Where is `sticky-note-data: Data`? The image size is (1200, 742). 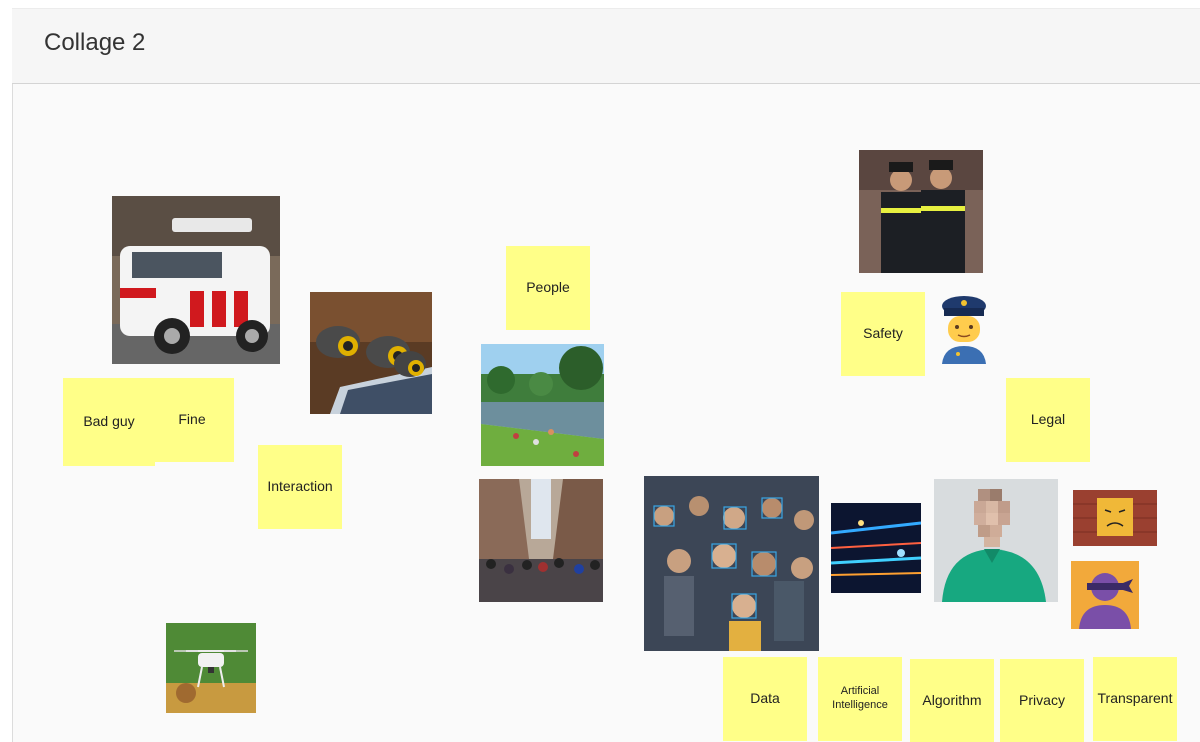 sticky-note-data: Data is located at coordinates (765, 699).